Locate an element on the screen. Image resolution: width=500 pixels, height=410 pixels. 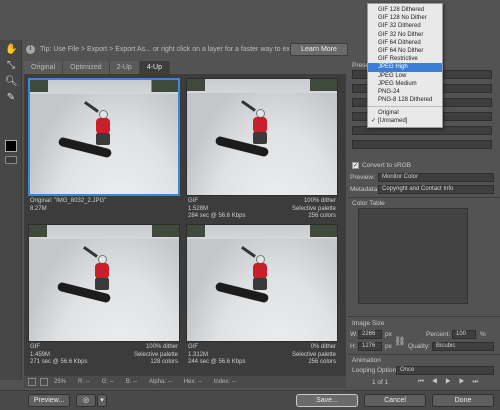
pane-size: 8.27M is located at coordinates (38, 208).